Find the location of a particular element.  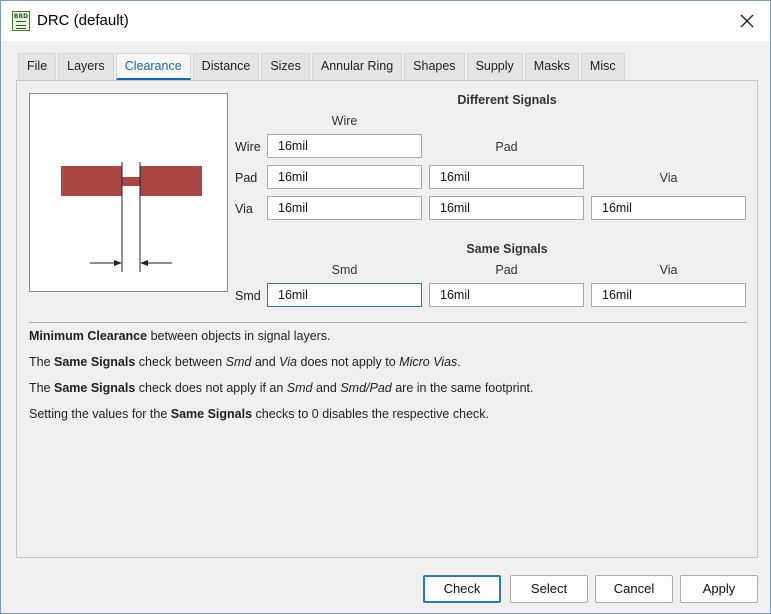

cancel-button: Cancel is located at coordinates (634, 589).